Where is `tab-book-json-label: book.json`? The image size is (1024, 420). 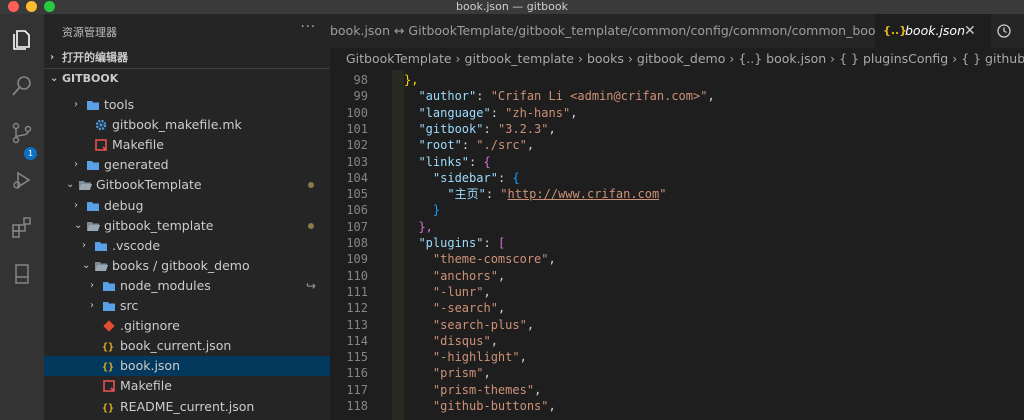
tab-book-json-label: book.json is located at coordinates (935, 30).